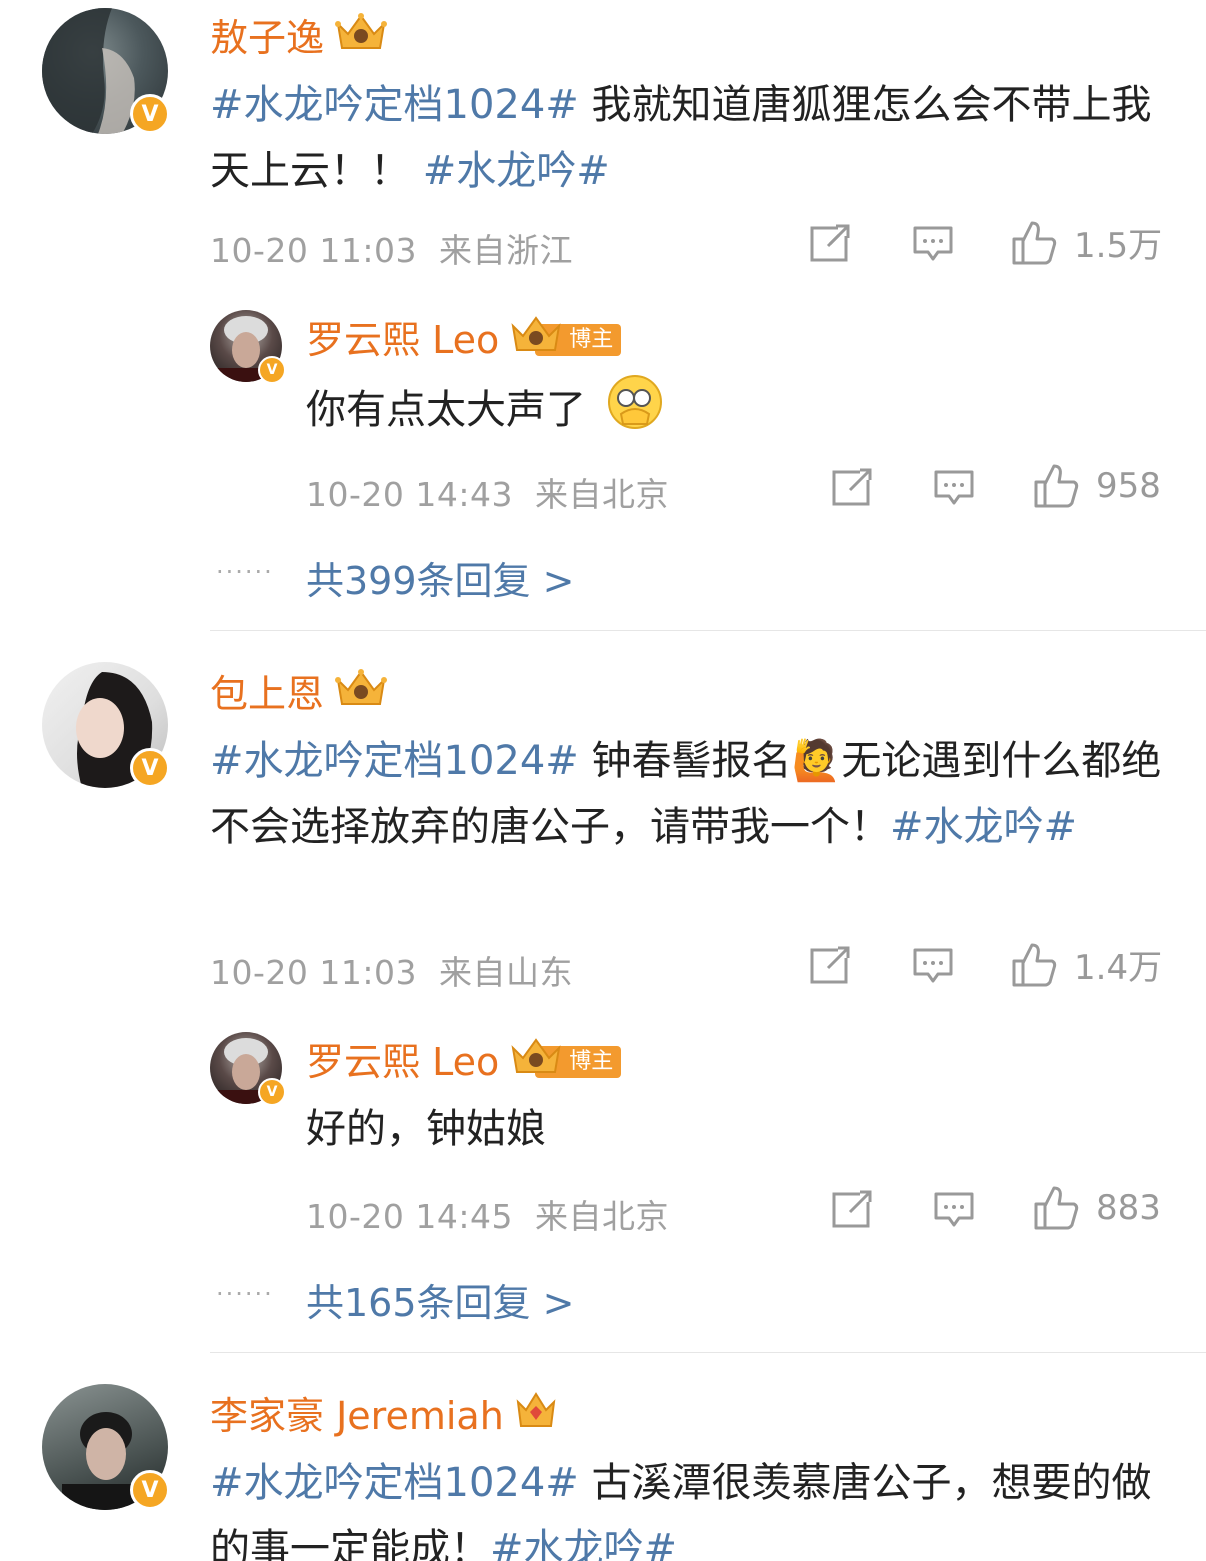 The image size is (1206, 1561). Describe the element at coordinates (736, 412) in the screenshot. I see `reply-text: 你有点太大声了` at that location.